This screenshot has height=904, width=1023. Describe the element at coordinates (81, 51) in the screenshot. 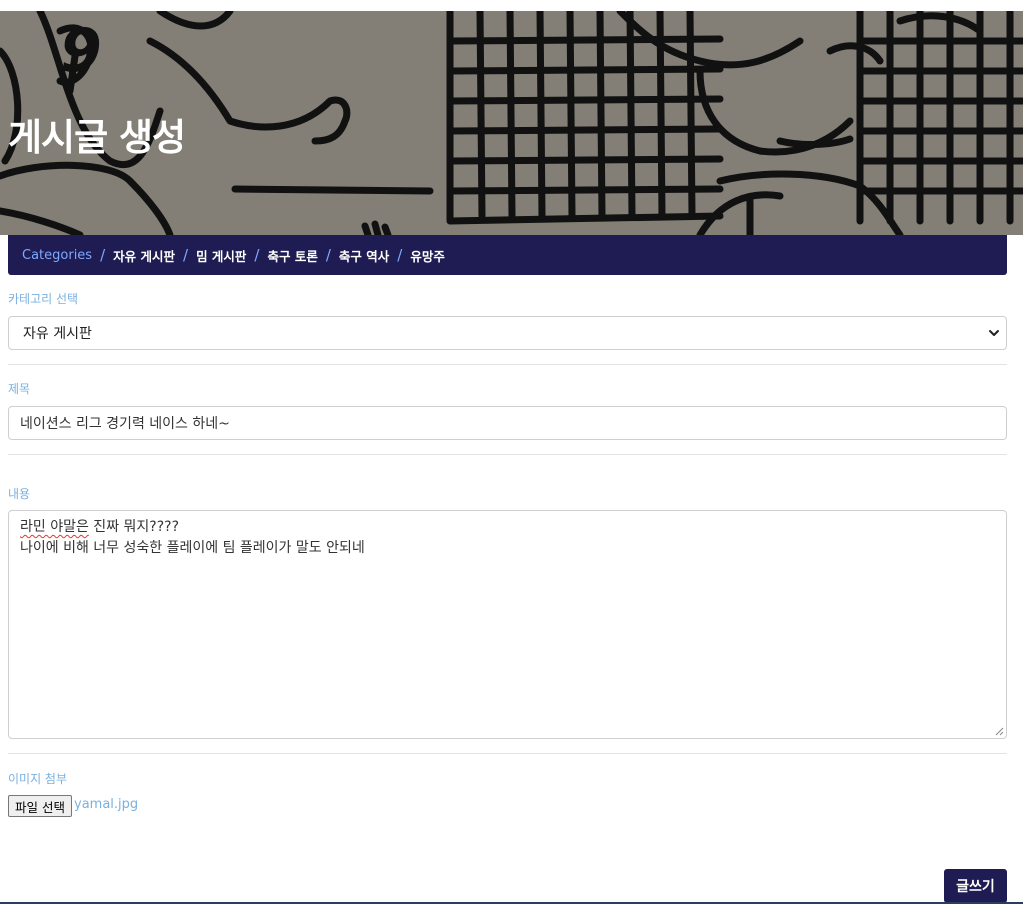

I see `svg-text: 9` at that location.